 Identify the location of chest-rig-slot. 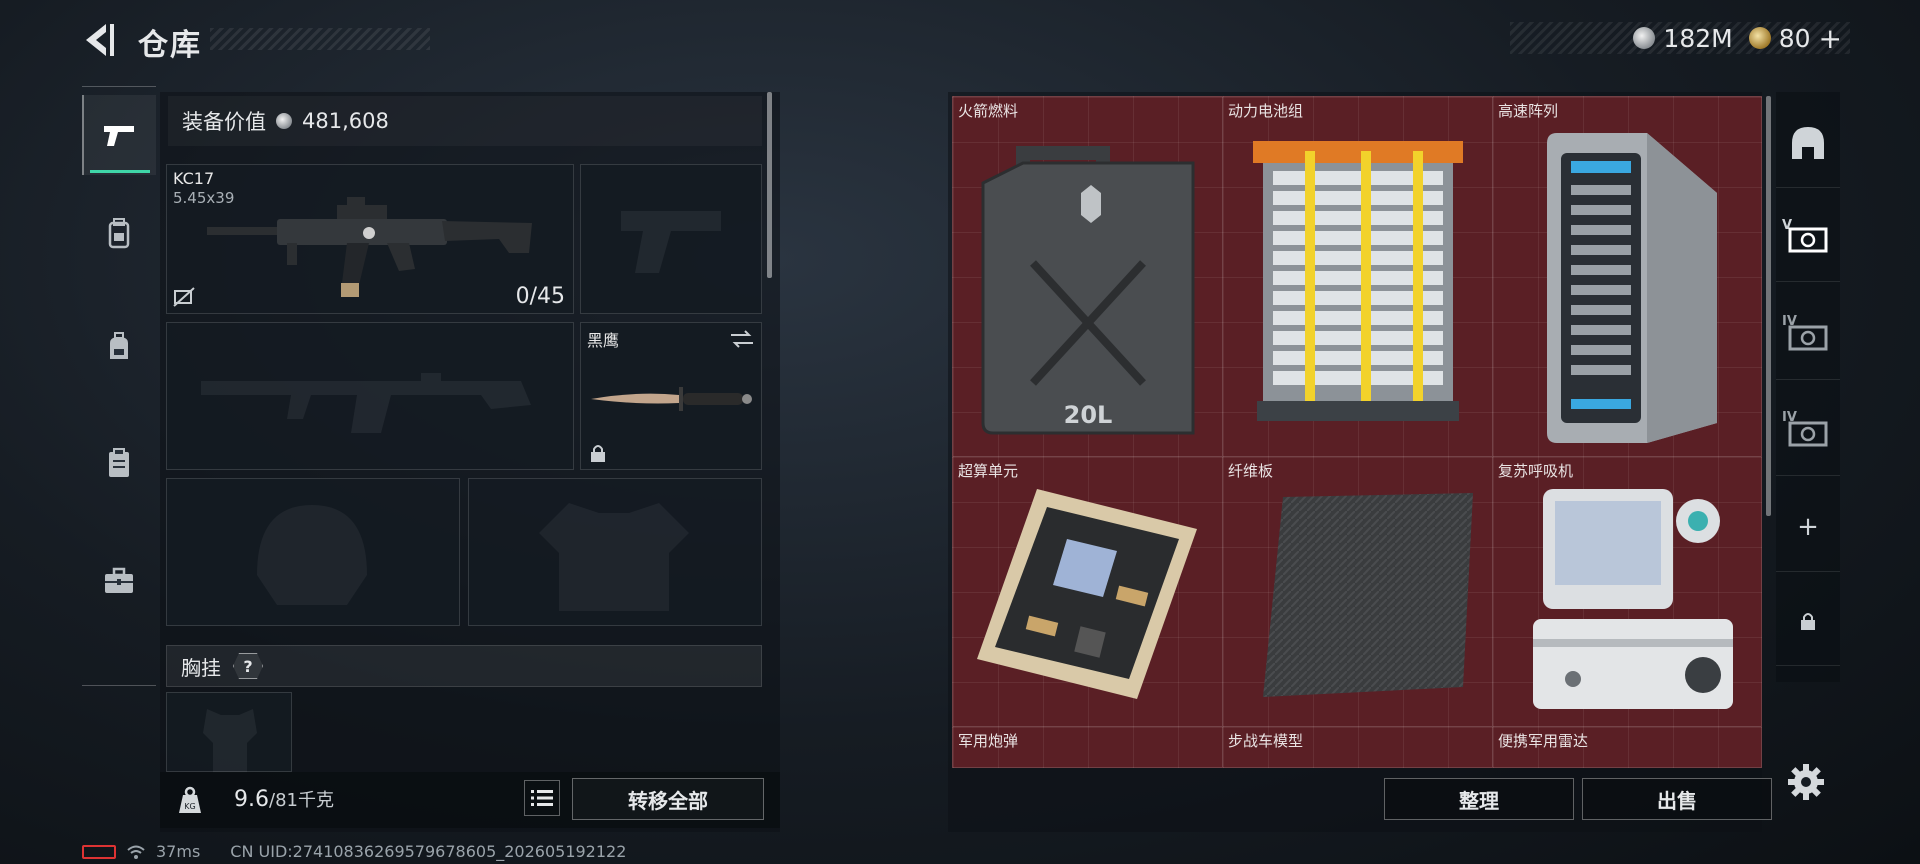
(229, 732).